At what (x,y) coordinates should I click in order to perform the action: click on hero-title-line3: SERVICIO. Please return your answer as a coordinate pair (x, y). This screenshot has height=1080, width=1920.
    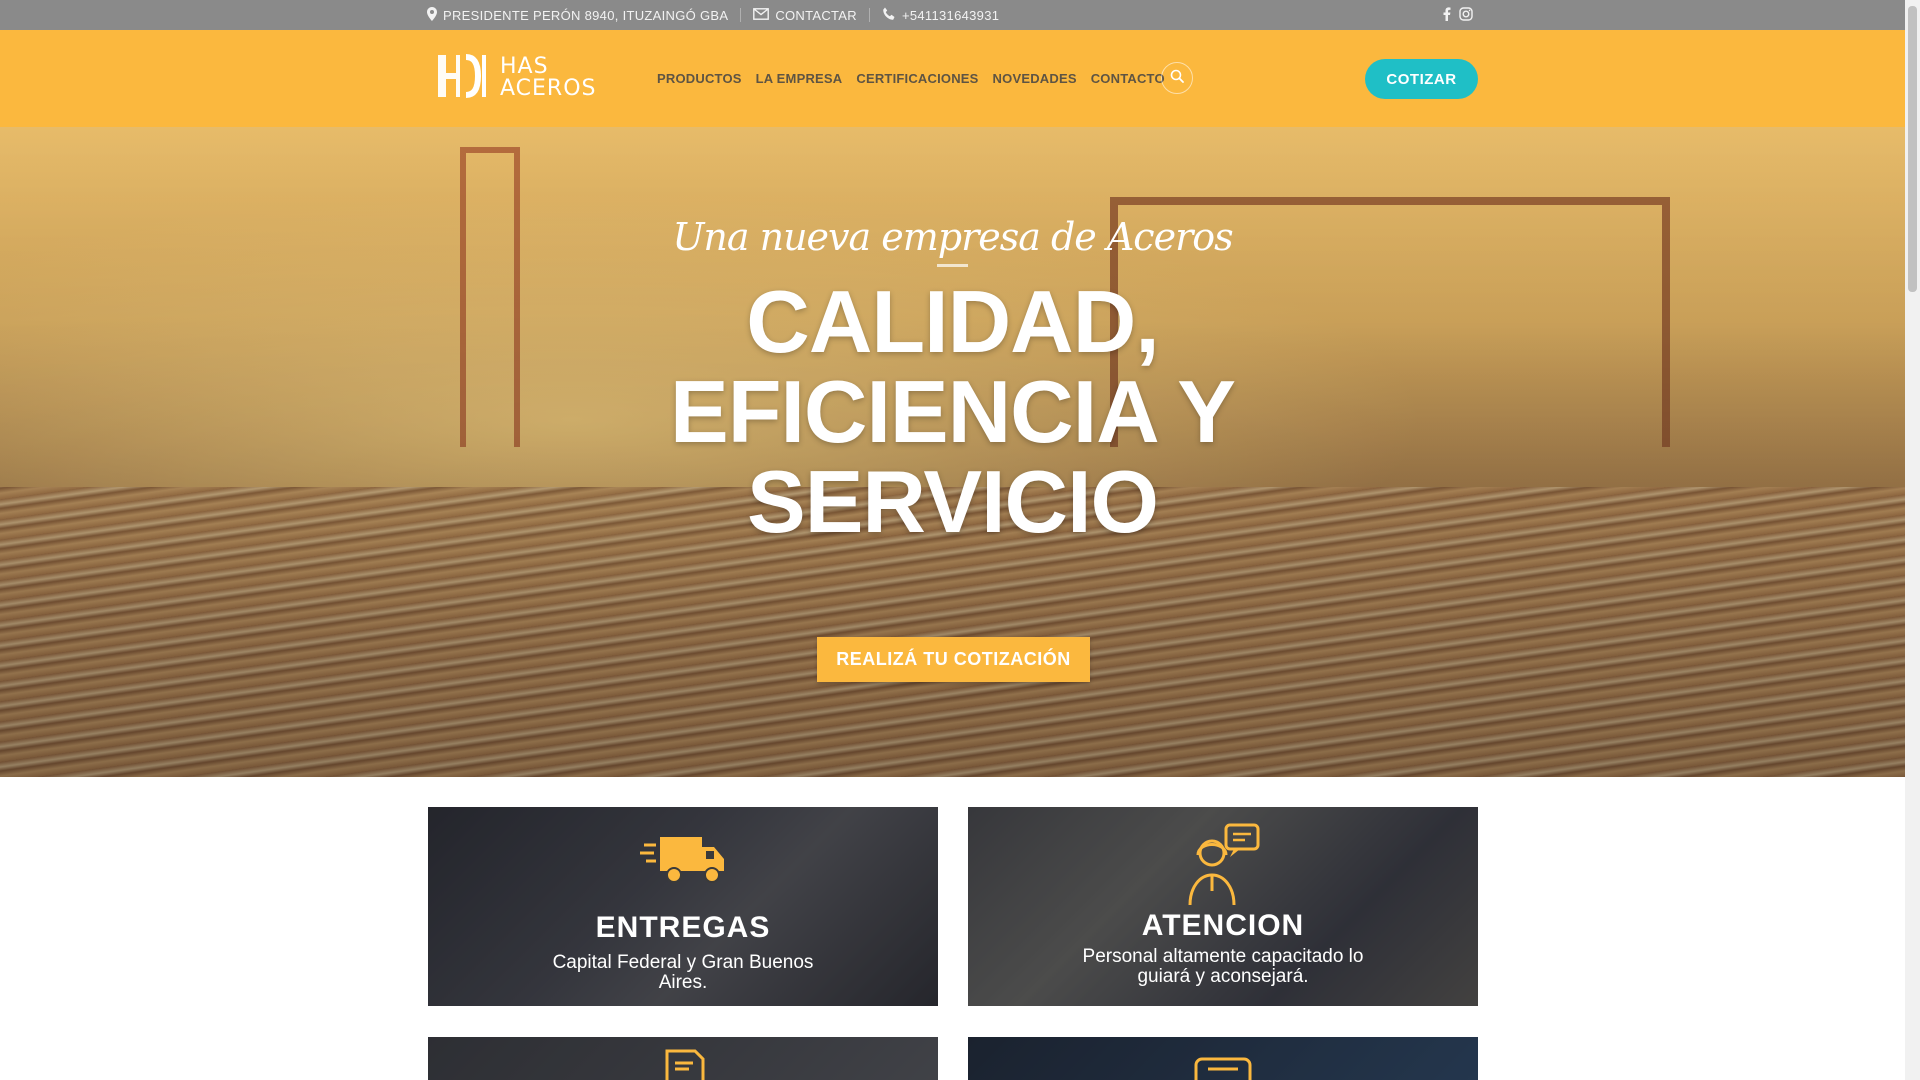
    Looking at the image, I should click on (953, 501).